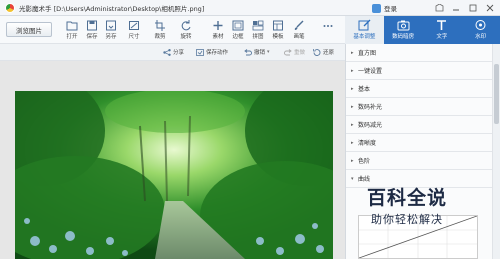 The width and height of the screenshot is (500, 259). I want to click on collage-icon, so click(258, 25).